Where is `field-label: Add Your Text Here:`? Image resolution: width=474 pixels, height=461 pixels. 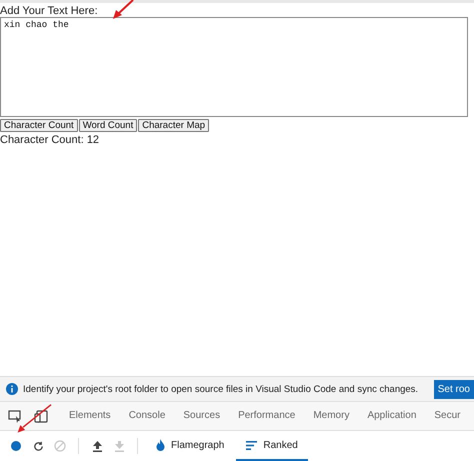 field-label: Add Your Text Here: is located at coordinates (49, 11).